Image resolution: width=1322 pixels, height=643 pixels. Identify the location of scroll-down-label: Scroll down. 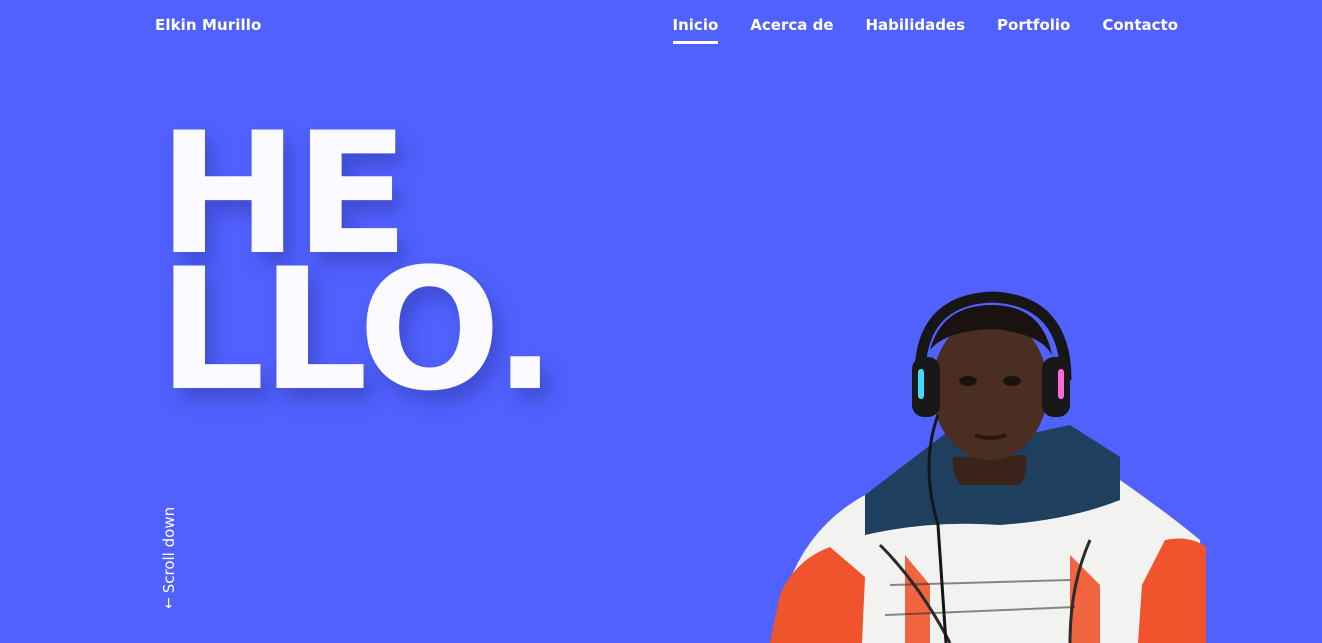
(169, 550).